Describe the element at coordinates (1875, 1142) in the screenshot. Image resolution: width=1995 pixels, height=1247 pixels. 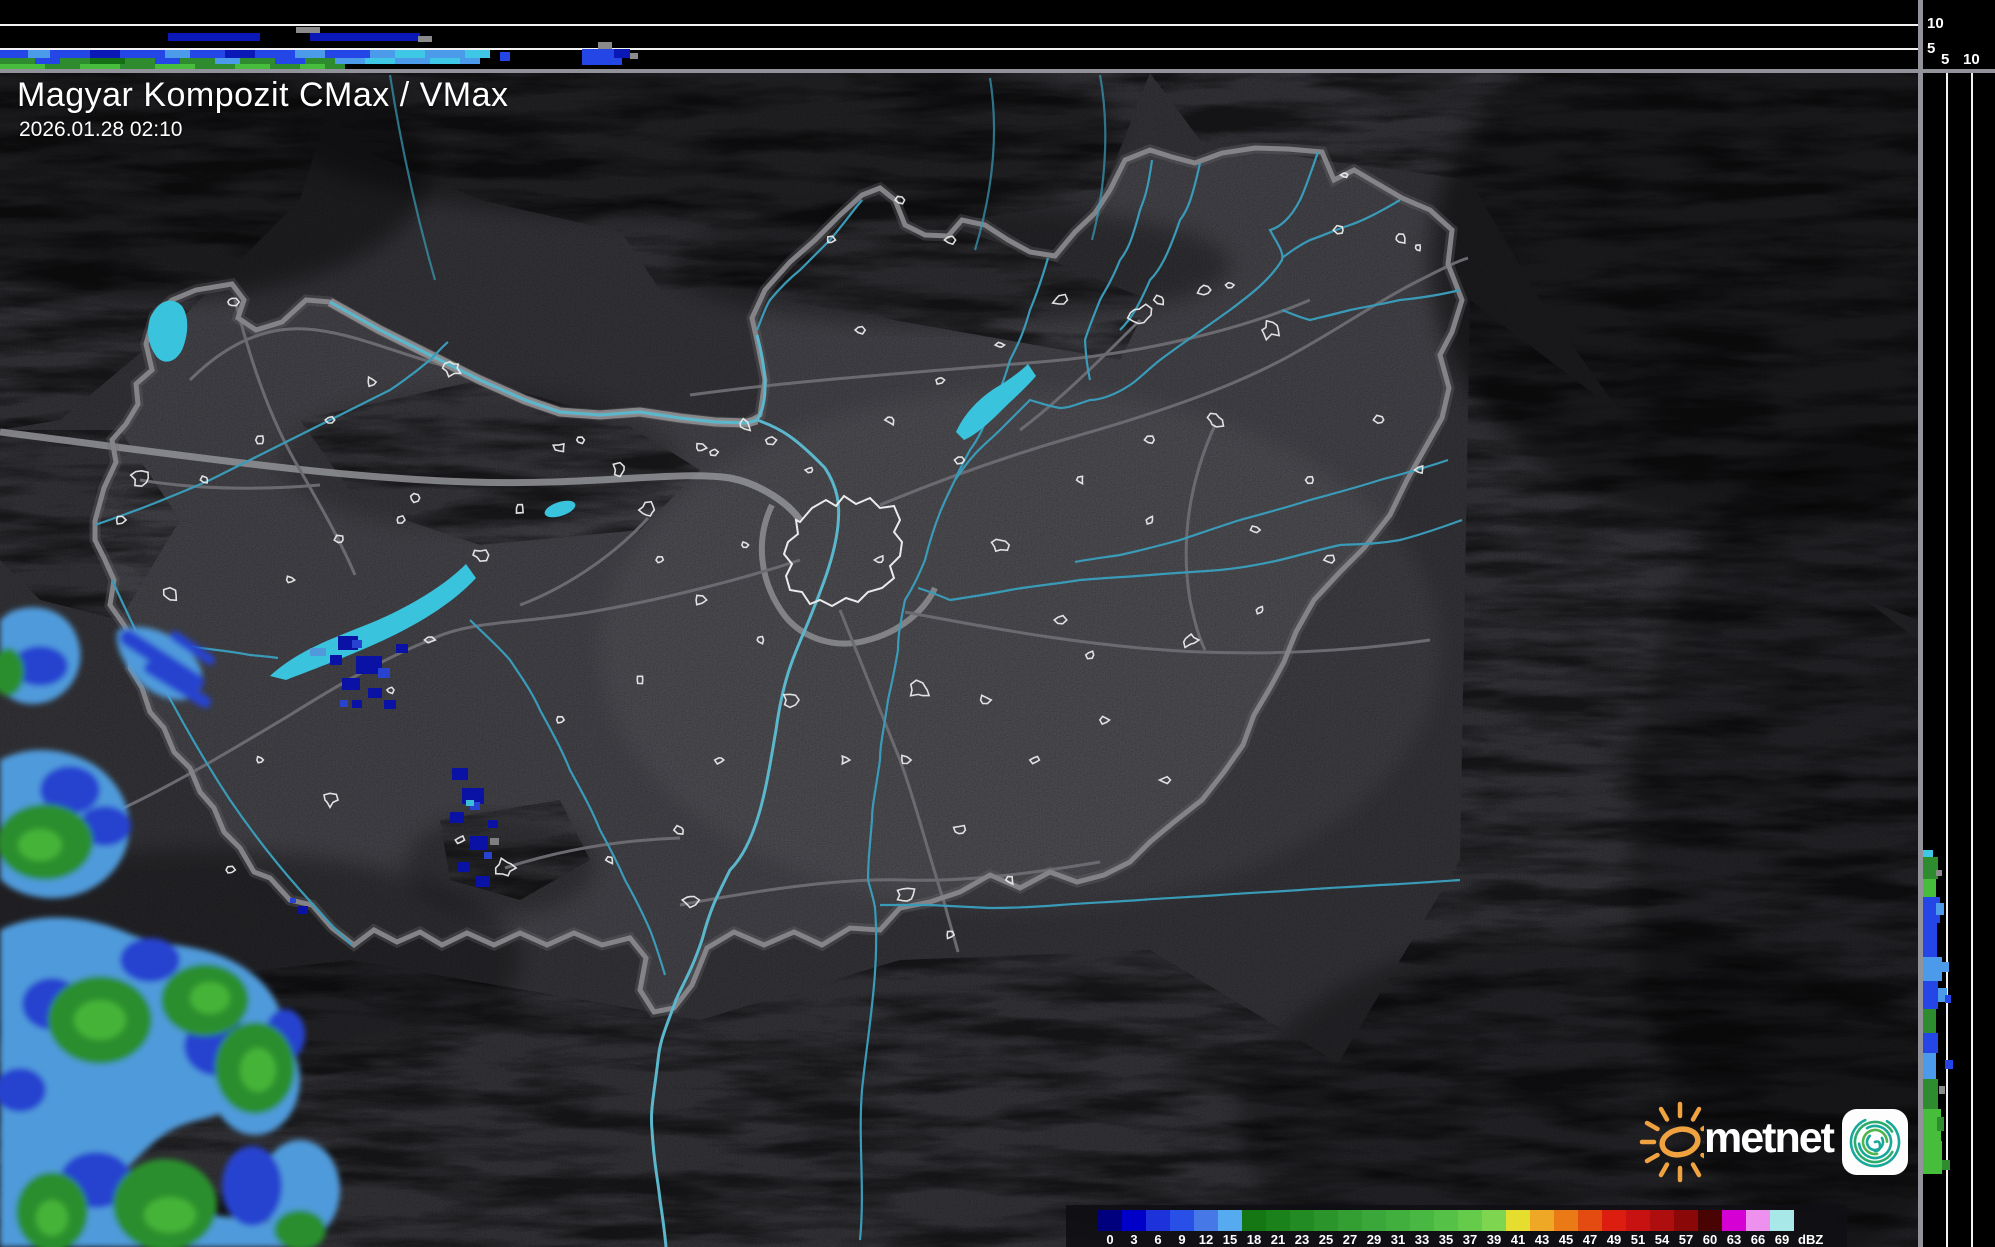
I see `metnet-app-icon` at that location.